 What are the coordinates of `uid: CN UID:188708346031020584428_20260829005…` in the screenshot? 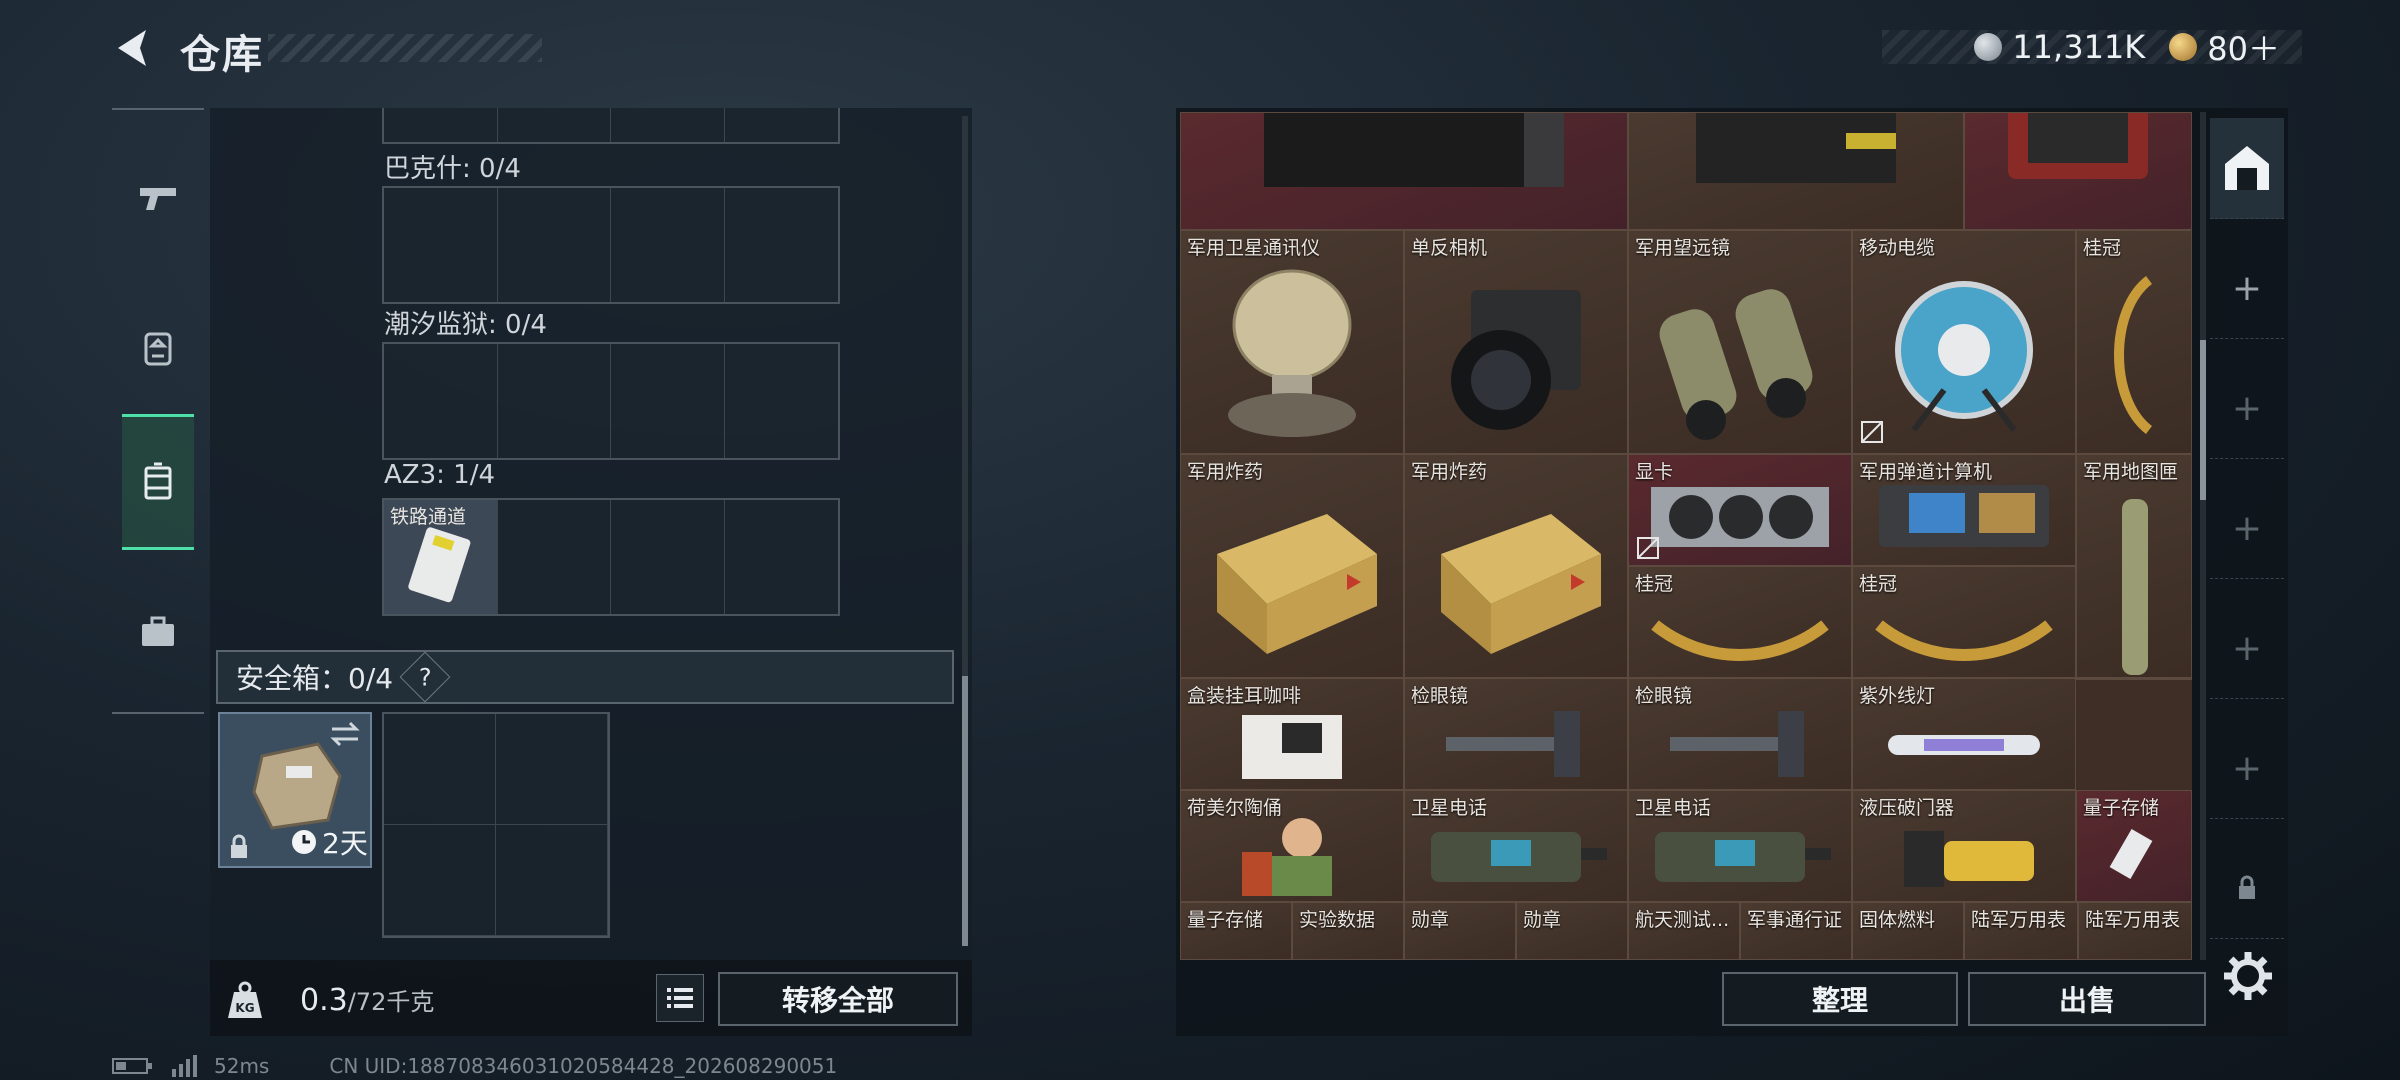 It's located at (583, 1066).